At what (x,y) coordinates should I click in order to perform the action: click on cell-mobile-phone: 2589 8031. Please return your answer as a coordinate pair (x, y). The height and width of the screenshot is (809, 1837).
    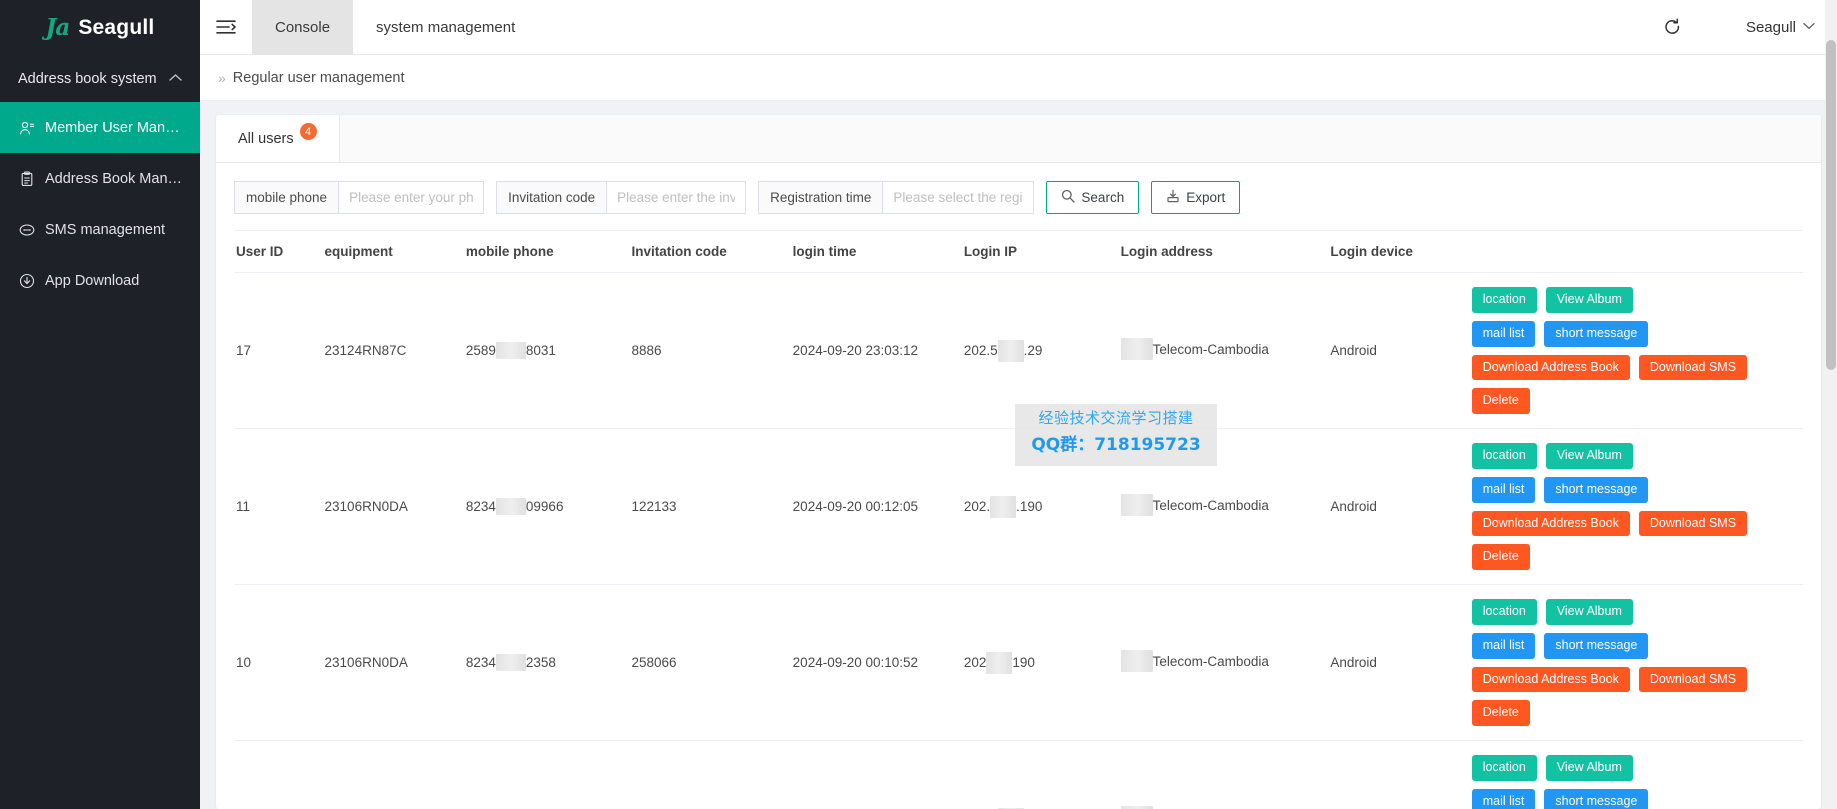
    Looking at the image, I should click on (548, 350).